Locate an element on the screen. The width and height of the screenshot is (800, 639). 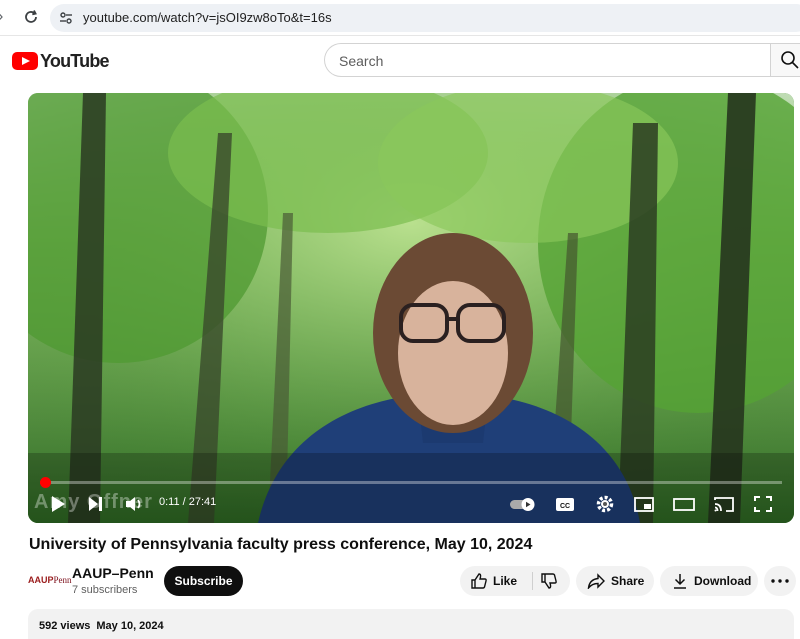
description-meta: 592 views May 10, 2024 is located at coordinates (101, 626).